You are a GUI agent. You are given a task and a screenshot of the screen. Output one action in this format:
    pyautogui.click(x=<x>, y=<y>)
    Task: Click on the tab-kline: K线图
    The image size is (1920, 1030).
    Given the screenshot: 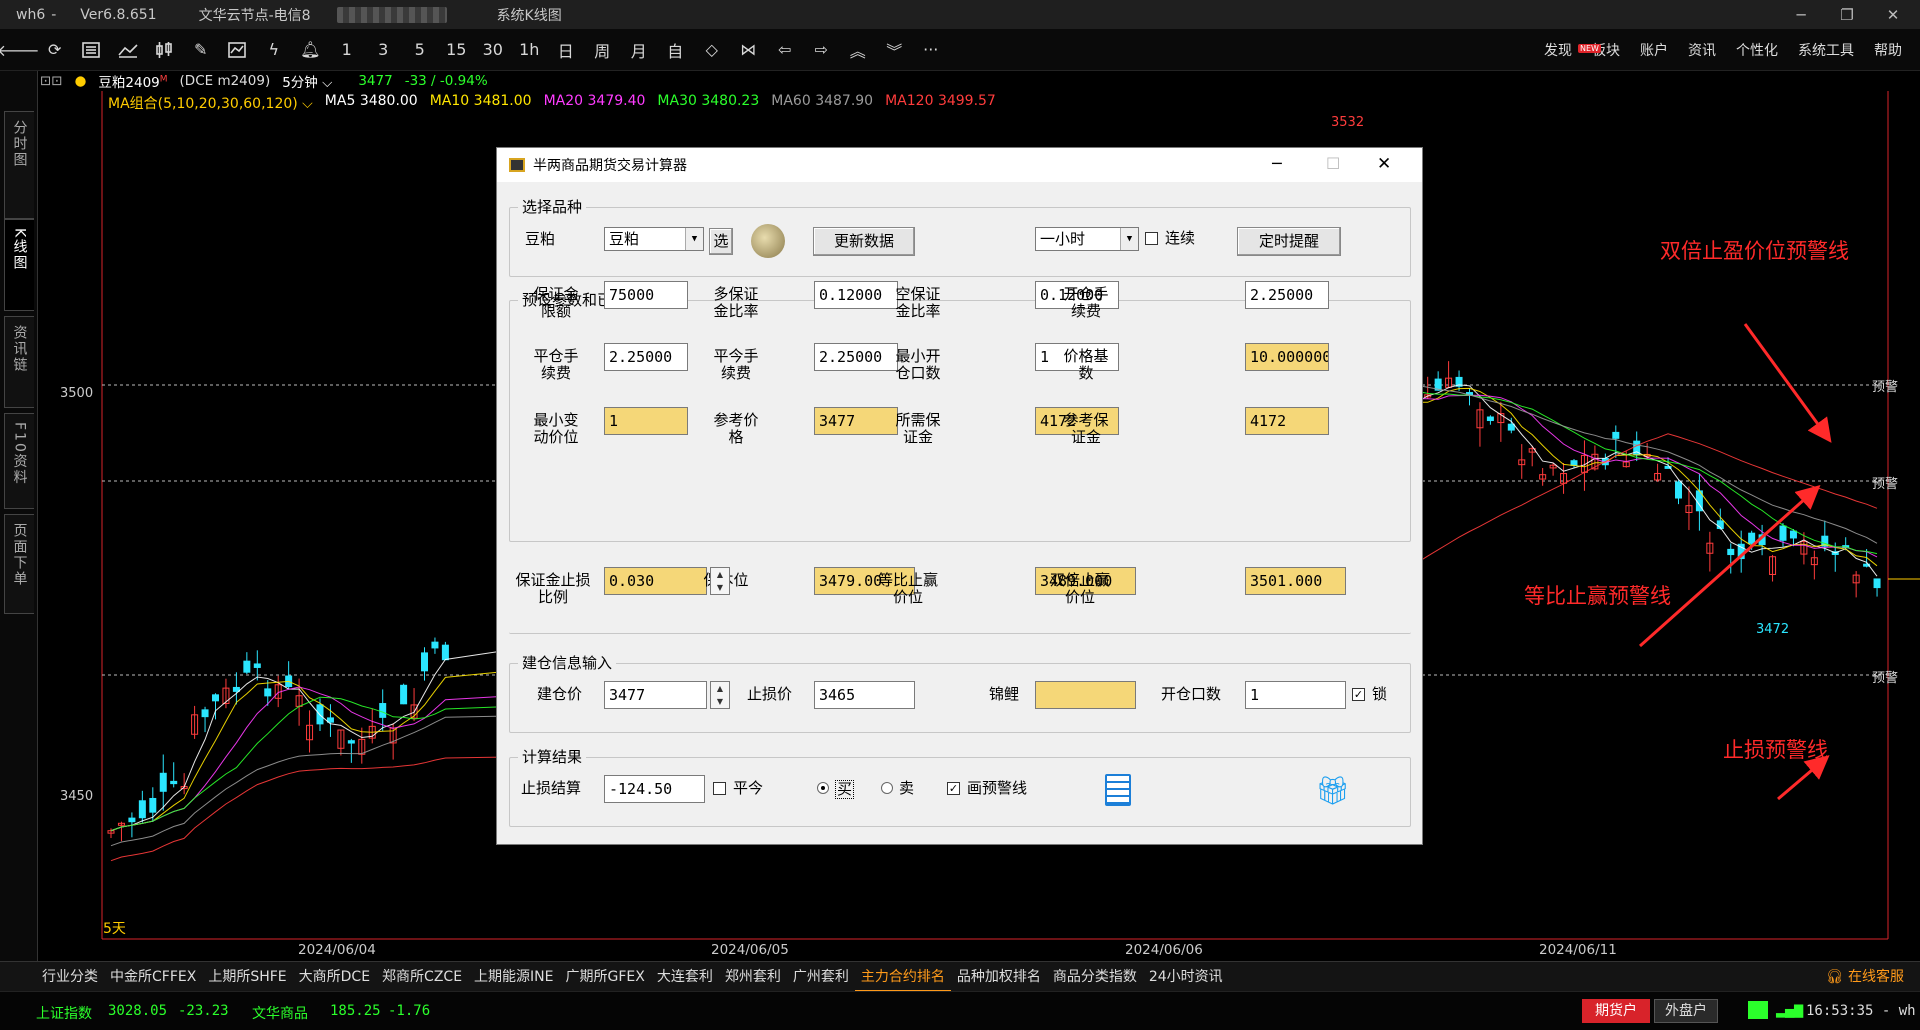 What is the action you would take?
    pyautogui.click(x=19, y=265)
    